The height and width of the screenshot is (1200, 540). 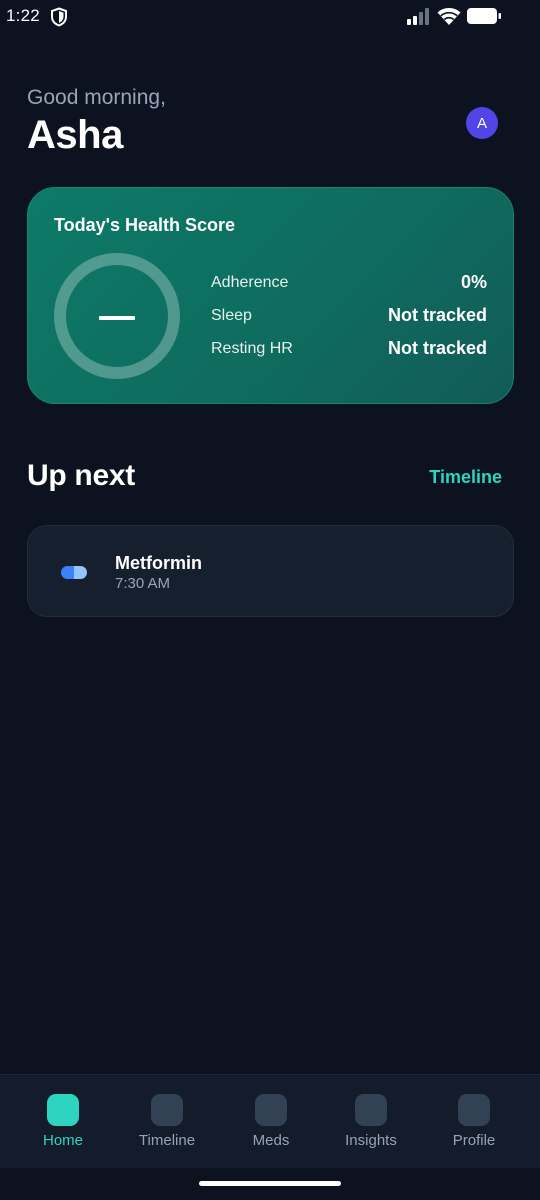 I want to click on nav-item-insights: Insights, so click(x=371, y=1122).